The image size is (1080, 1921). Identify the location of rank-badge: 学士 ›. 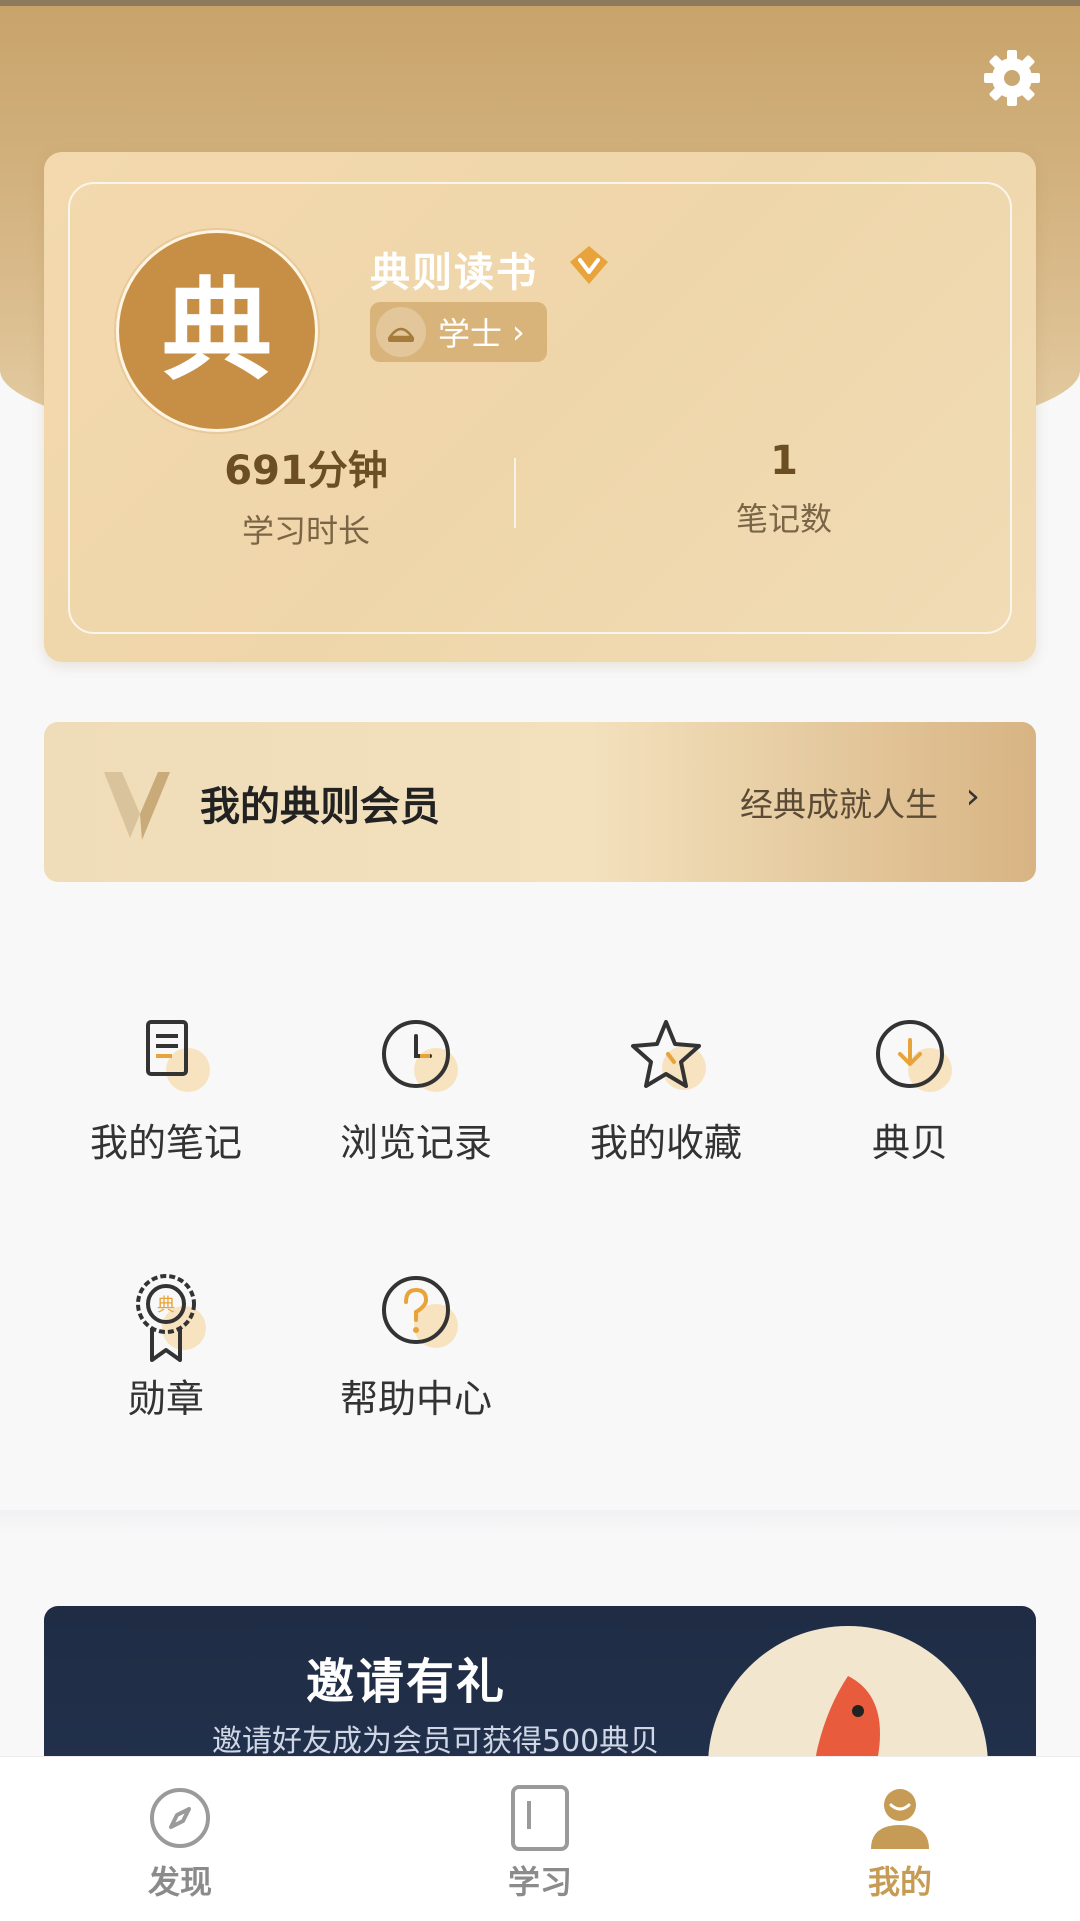
(458, 332).